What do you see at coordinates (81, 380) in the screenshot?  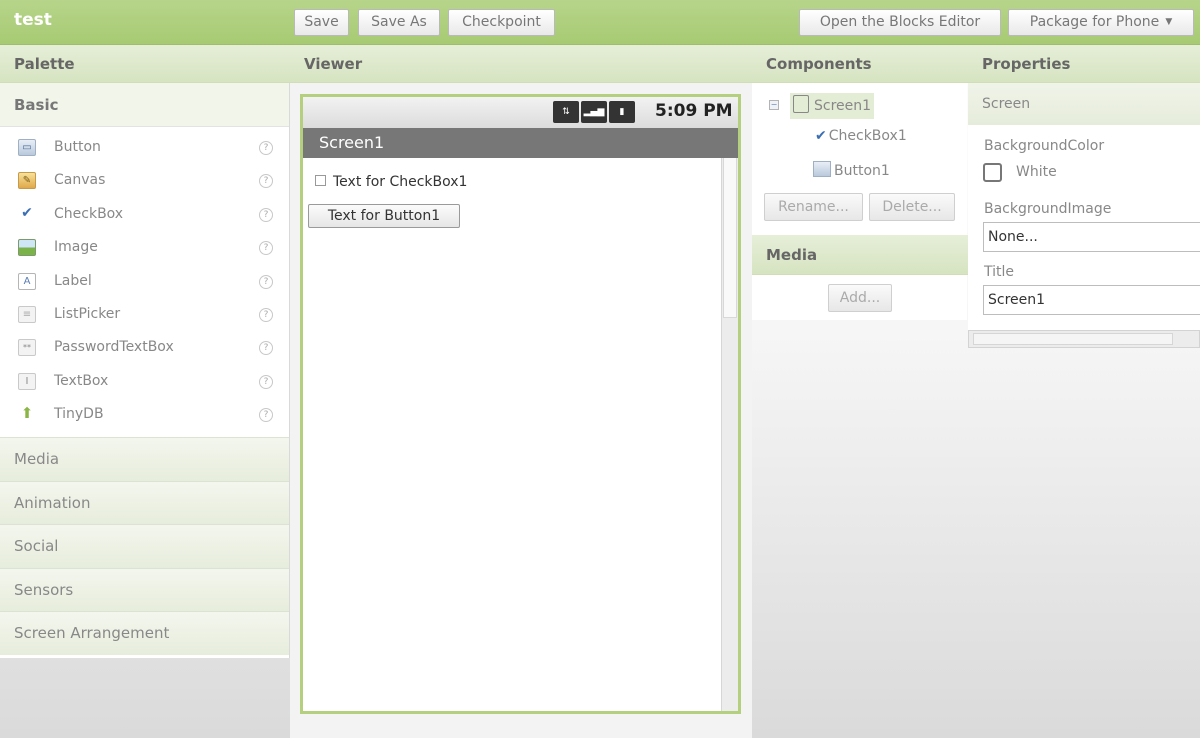 I see `palette-item-label: TextBox` at bounding box center [81, 380].